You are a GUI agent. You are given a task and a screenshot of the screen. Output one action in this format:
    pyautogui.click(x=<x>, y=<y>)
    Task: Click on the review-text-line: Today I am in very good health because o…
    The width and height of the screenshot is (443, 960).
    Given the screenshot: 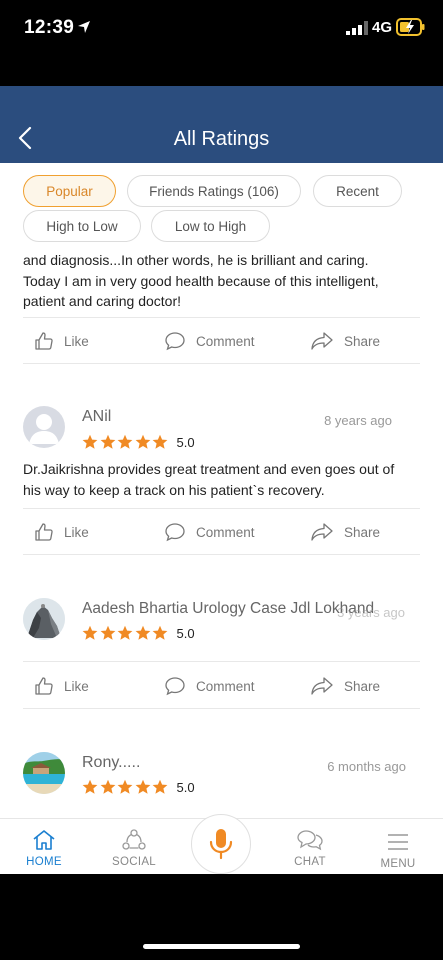 What is the action you would take?
    pyautogui.click(x=201, y=280)
    